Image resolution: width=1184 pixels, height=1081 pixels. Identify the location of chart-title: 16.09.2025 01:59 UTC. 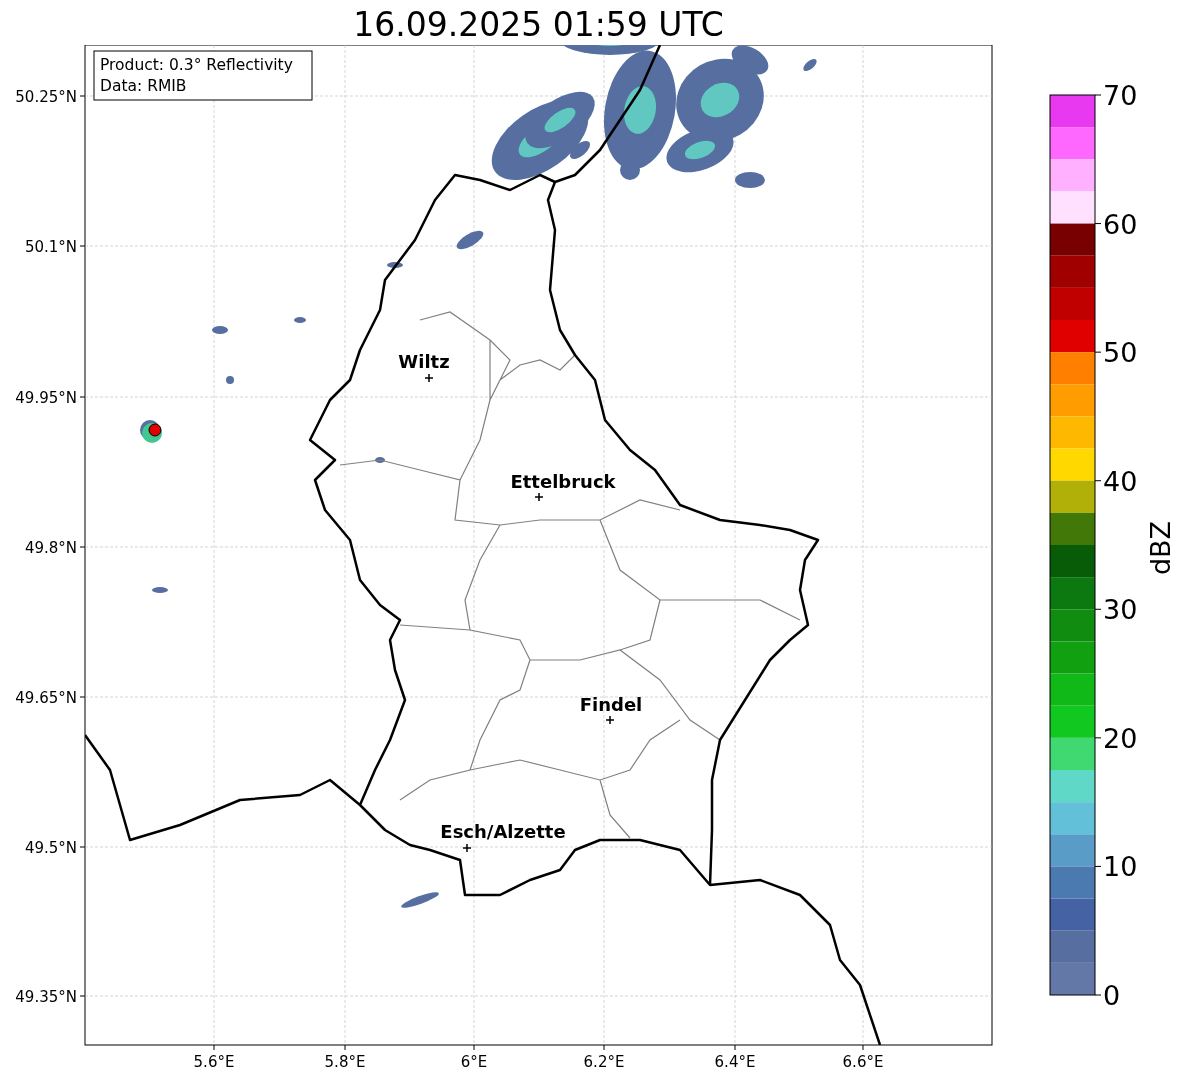
(538, 24).